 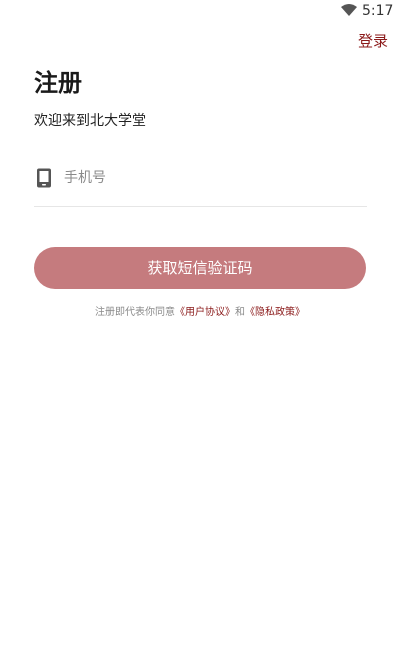 I want to click on agreement-notice: 注册即代表你同意《用户协议》和《隐私政策》, so click(x=200, y=313).